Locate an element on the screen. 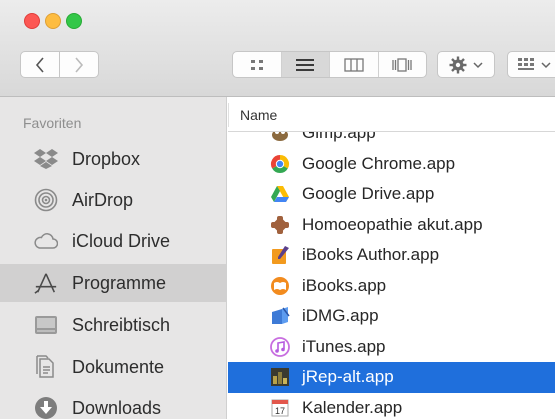  columns-icon is located at coordinates (354, 64).